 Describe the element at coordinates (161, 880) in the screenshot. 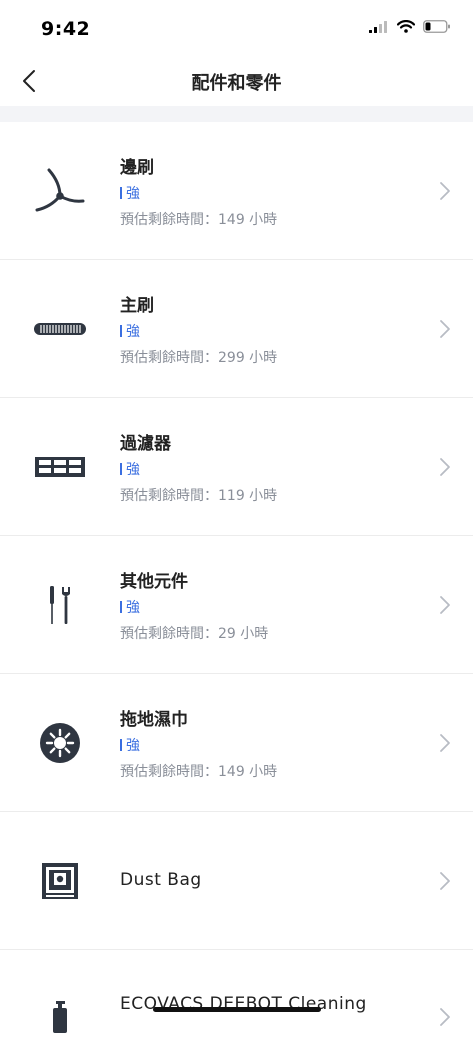

I see `item-name: Dust Bag` at that location.